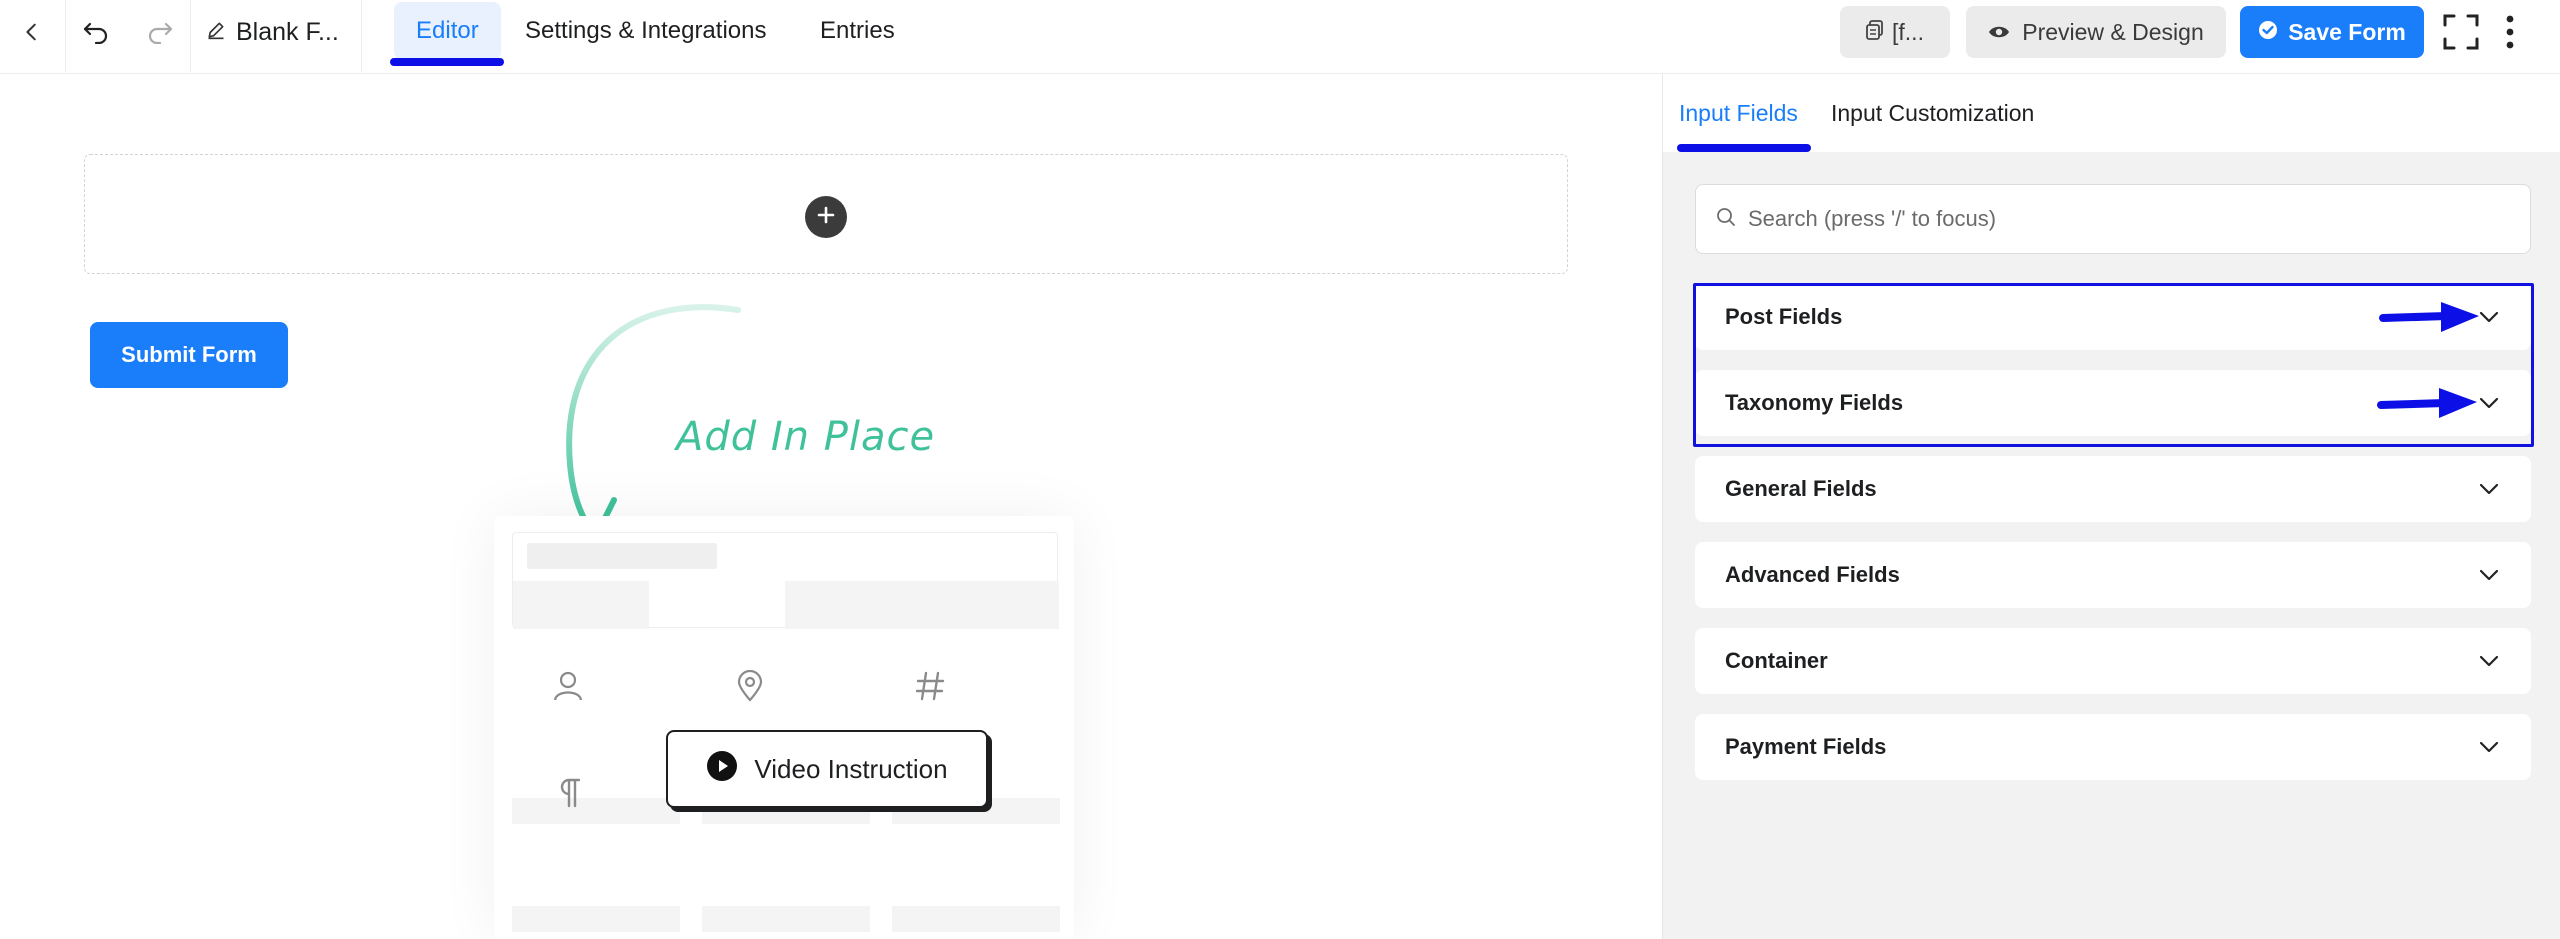  Describe the element at coordinates (2113, 661) in the screenshot. I see `group-container: Container` at that location.